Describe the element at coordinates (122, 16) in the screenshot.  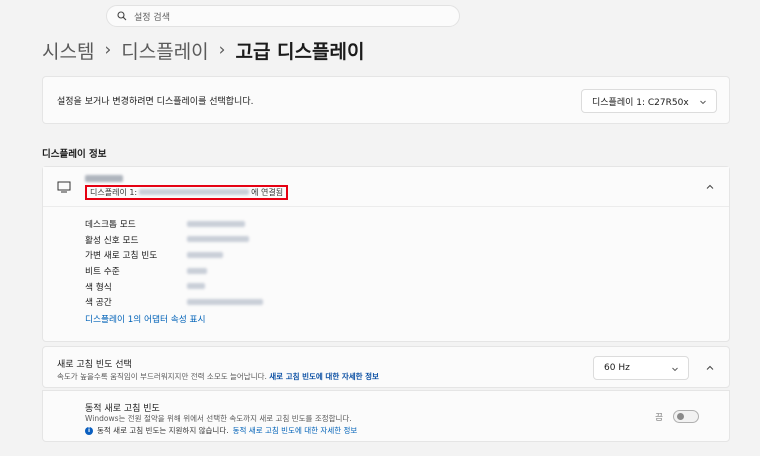
I see `search-icon` at that location.